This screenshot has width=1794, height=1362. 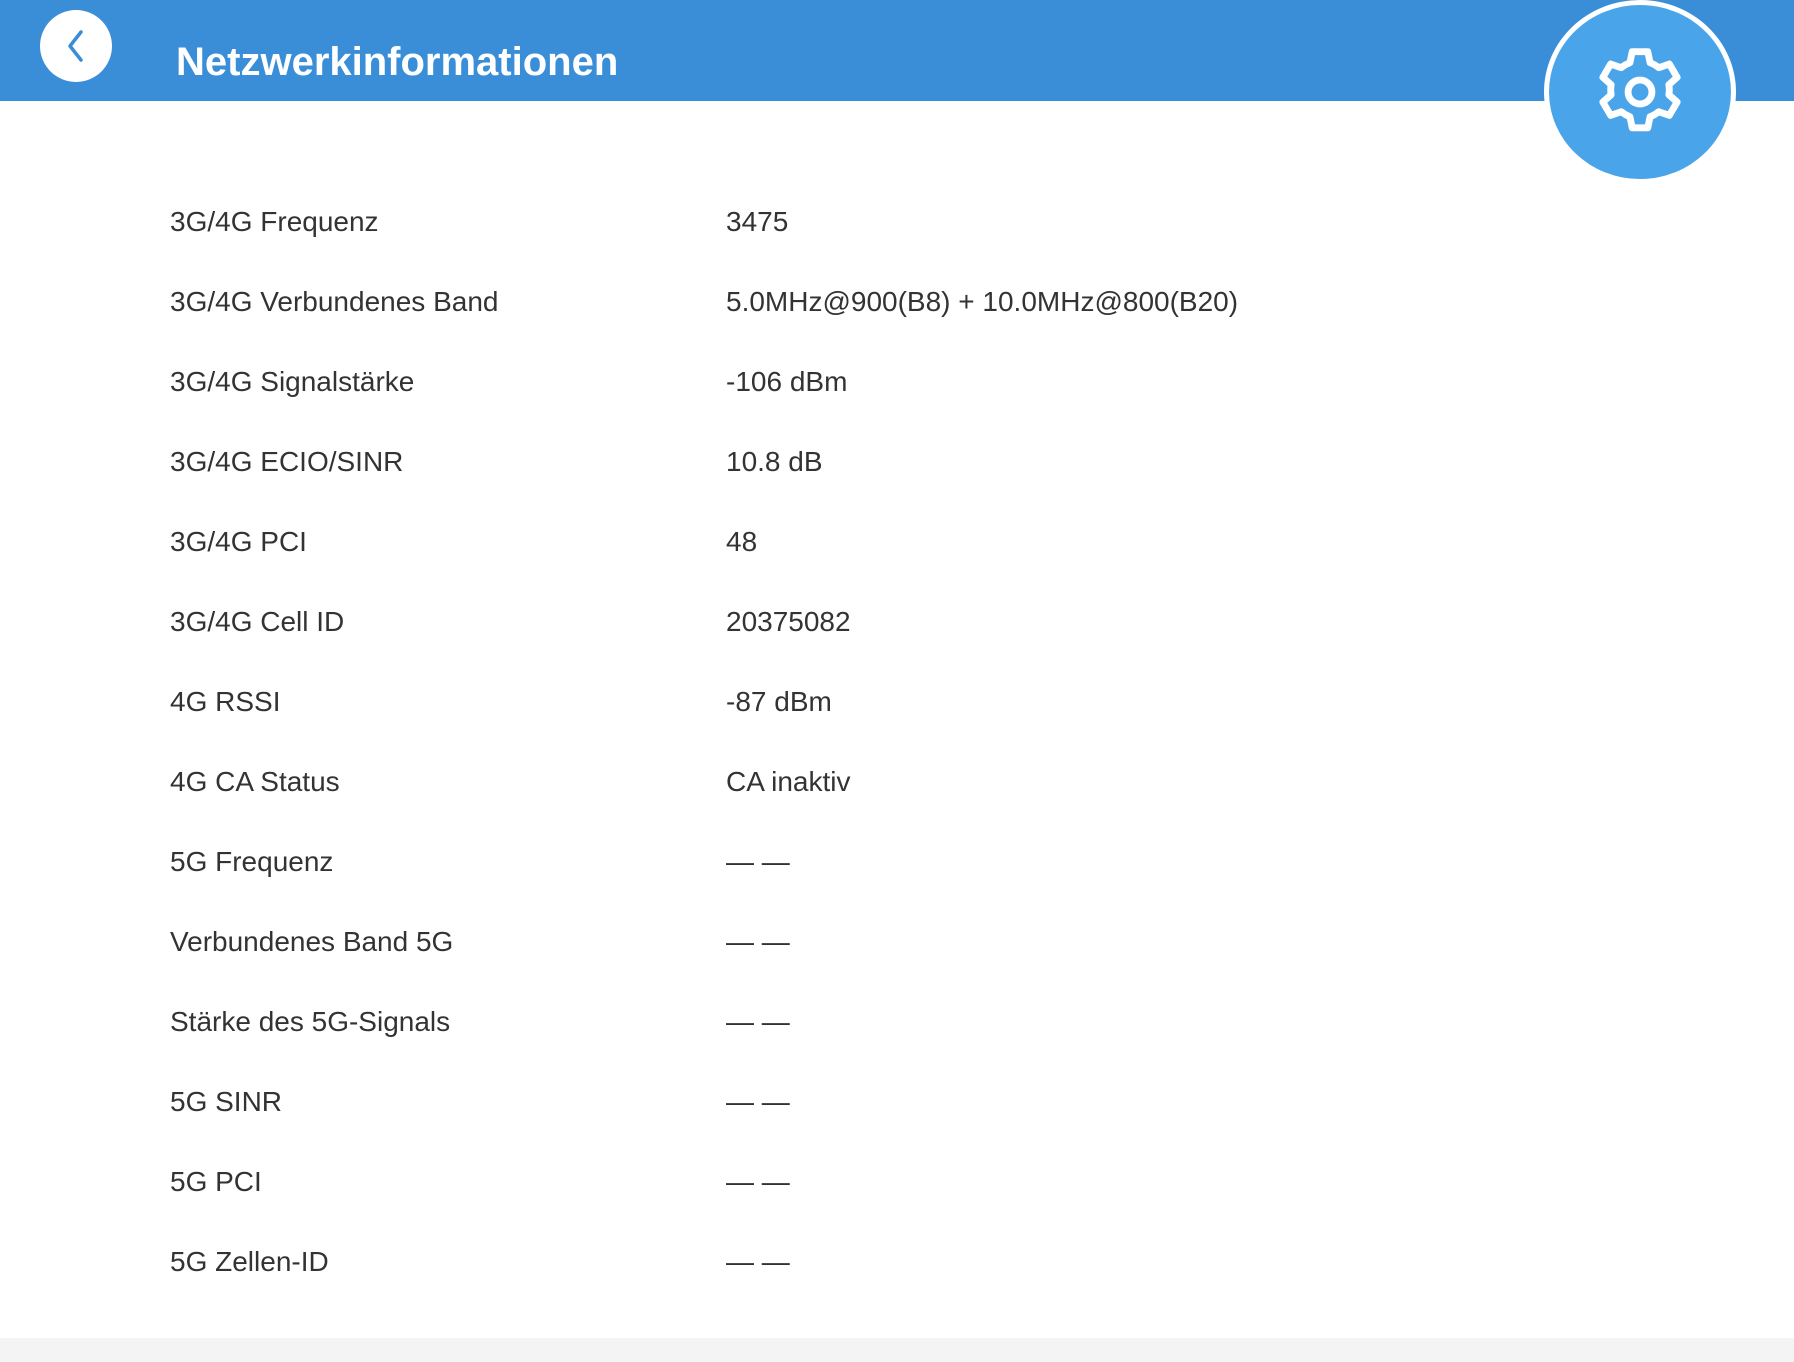 I want to click on info-value: 48, so click(x=742, y=541).